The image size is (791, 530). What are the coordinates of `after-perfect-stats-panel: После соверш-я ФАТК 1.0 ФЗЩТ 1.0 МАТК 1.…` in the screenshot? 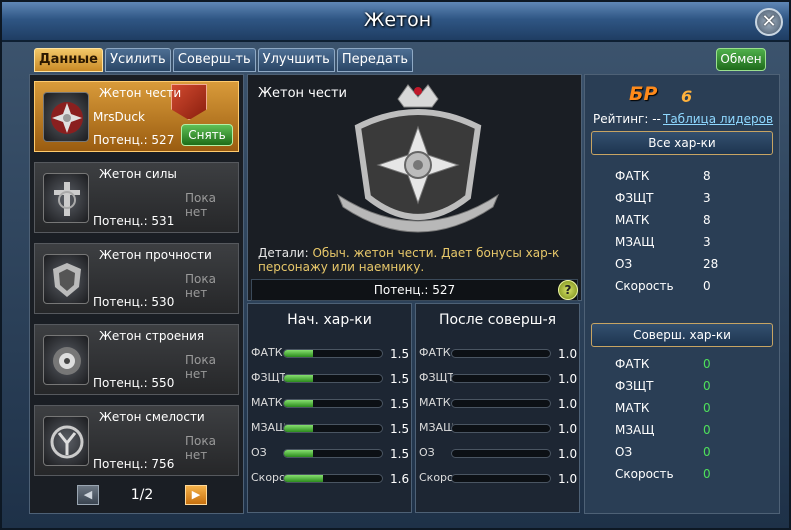 It's located at (497, 408).